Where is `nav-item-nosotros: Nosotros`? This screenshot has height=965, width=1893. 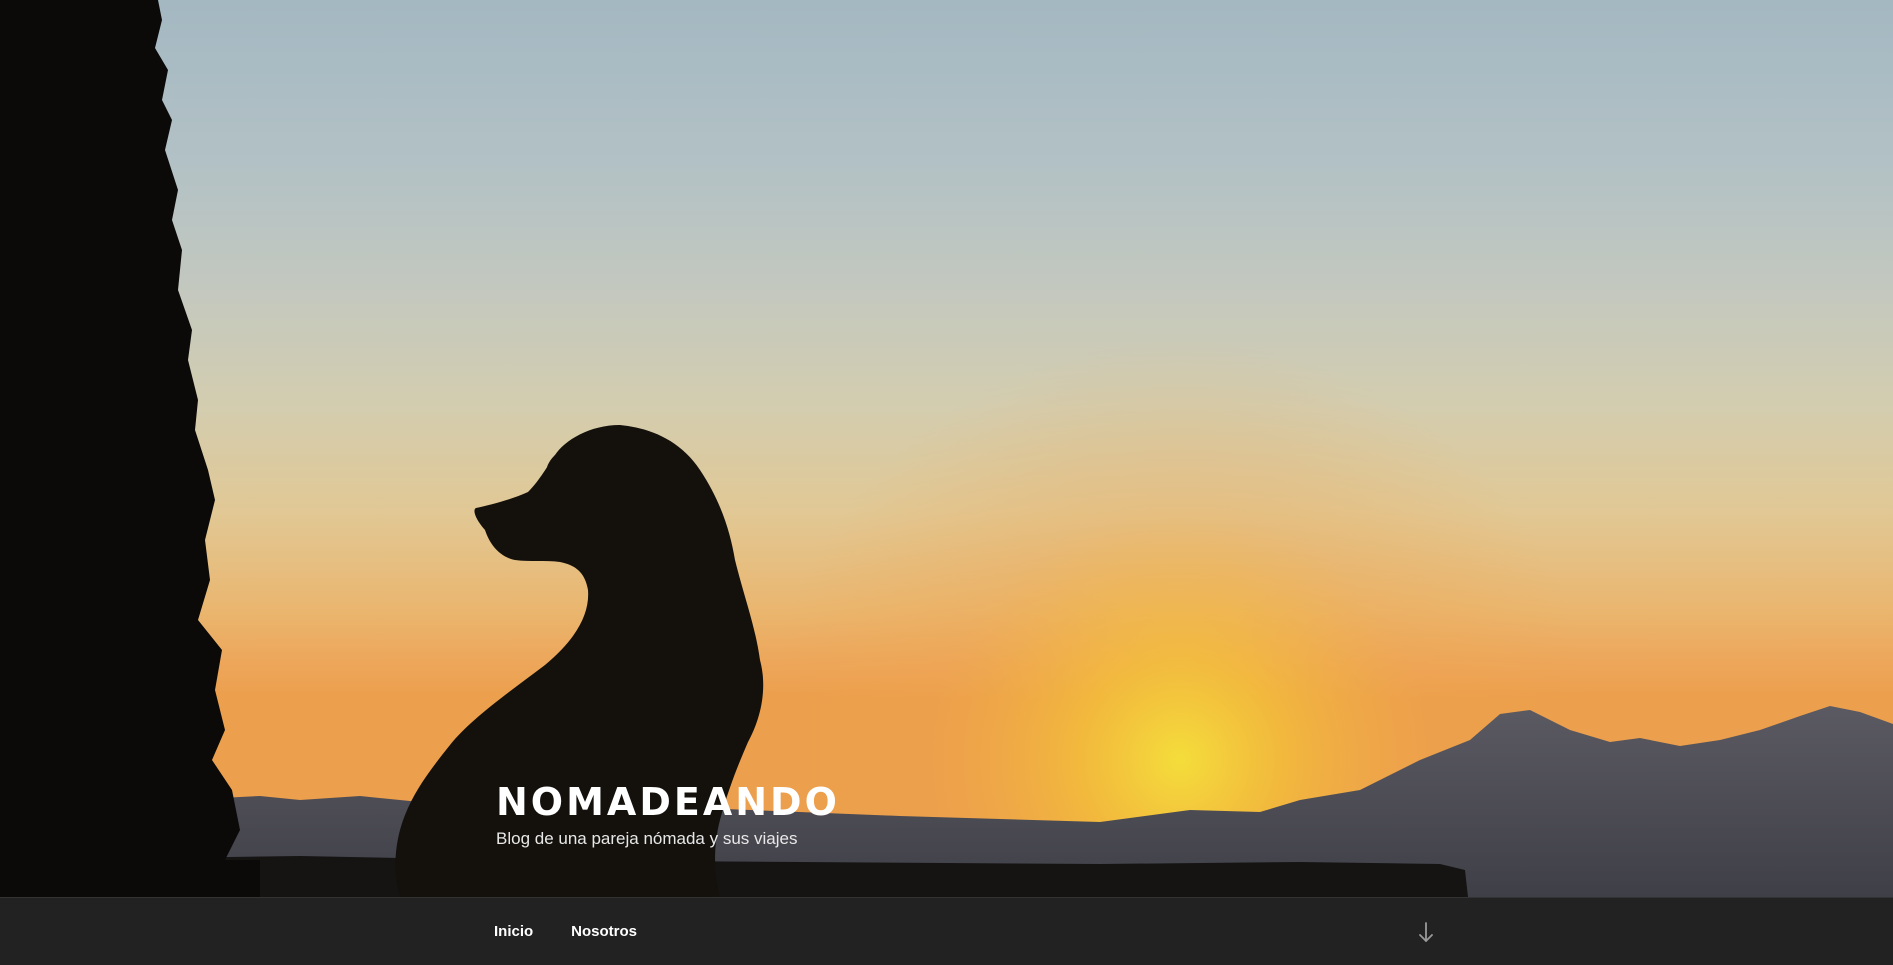 nav-item-nosotros: Nosotros is located at coordinates (615, 931).